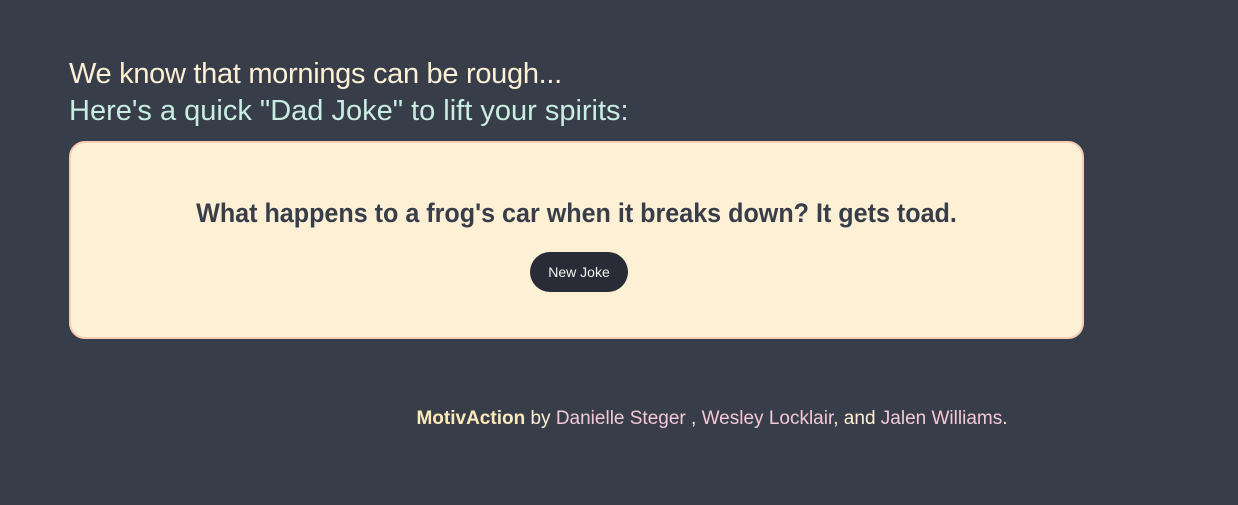 Image resolution: width=1238 pixels, height=505 pixels. Describe the element at coordinates (471, 418) in the screenshot. I see `brand-name: MotivAction` at that location.